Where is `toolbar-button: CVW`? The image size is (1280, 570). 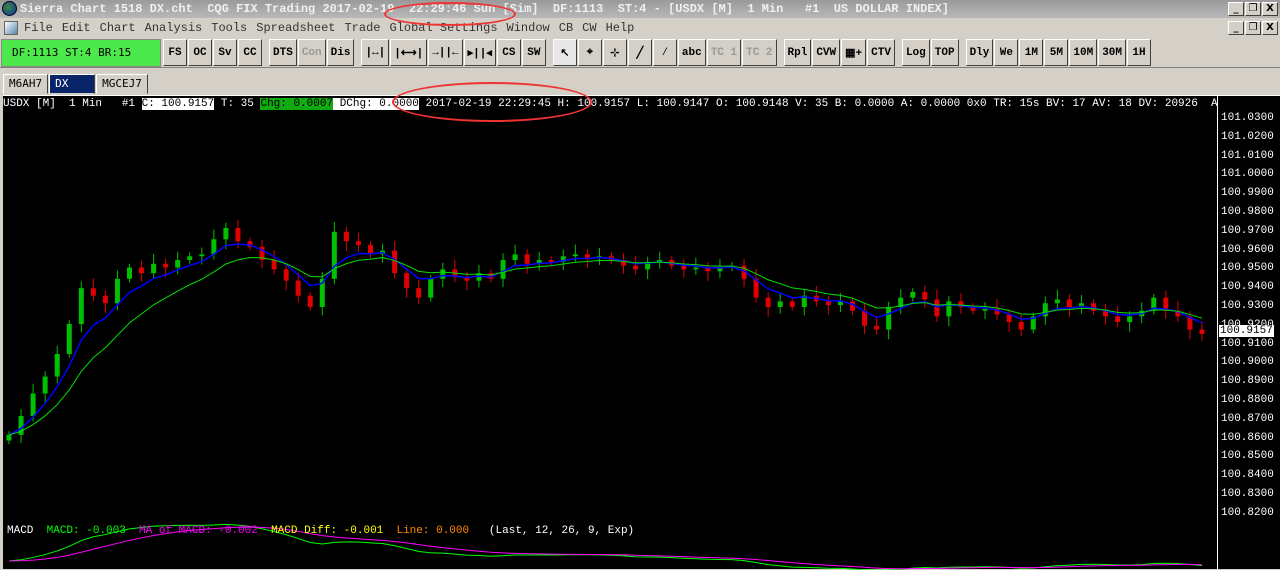
toolbar-button: CVW is located at coordinates (826, 52).